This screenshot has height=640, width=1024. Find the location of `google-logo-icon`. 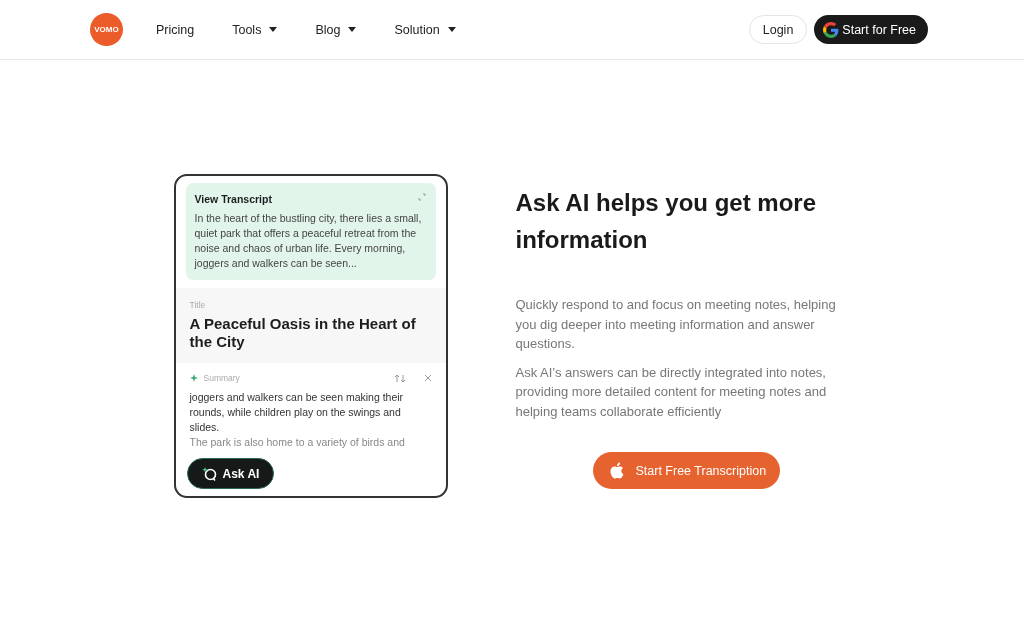

google-logo-icon is located at coordinates (831, 29).